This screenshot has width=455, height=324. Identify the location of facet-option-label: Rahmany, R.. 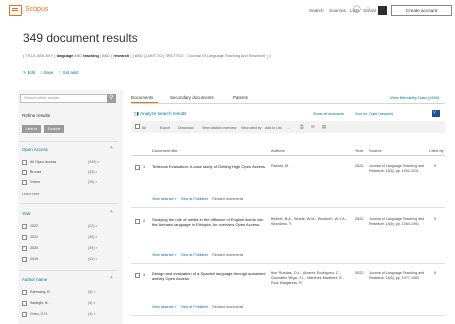
(40, 292).